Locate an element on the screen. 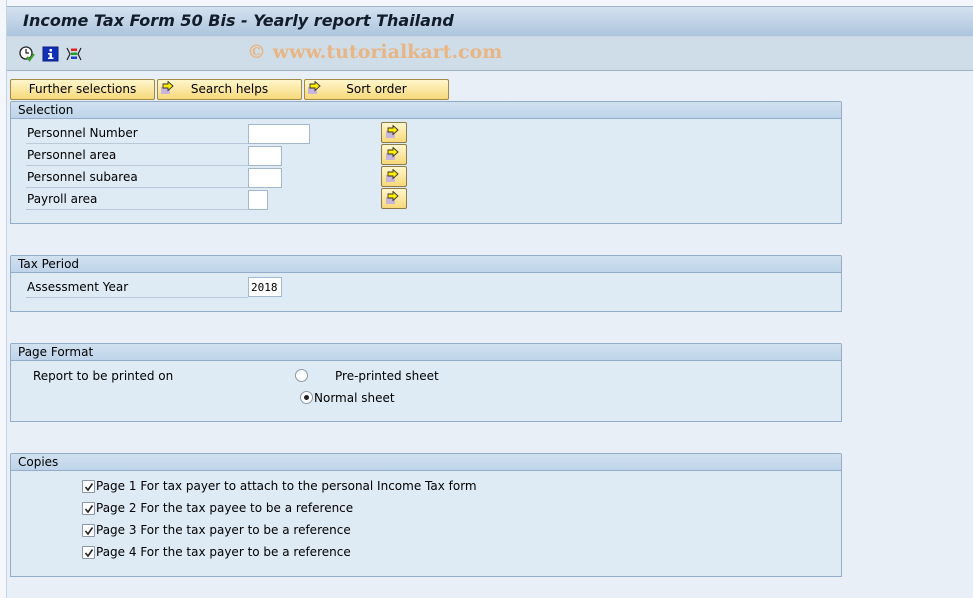  selection-options-icon is located at coordinates (74, 54).